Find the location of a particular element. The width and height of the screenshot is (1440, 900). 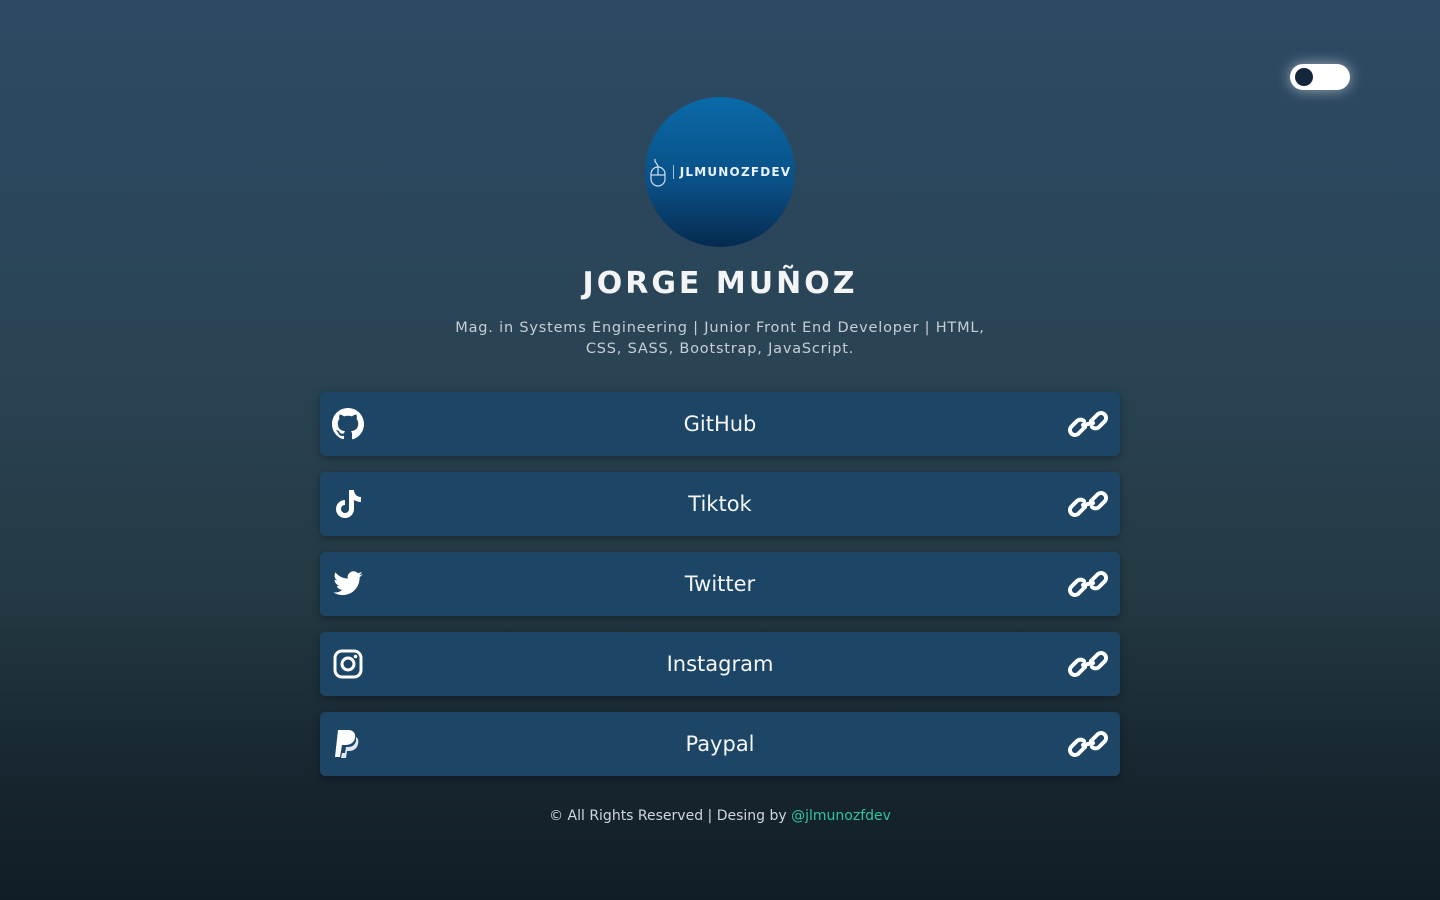

twitter-icon is located at coordinates (348, 583).